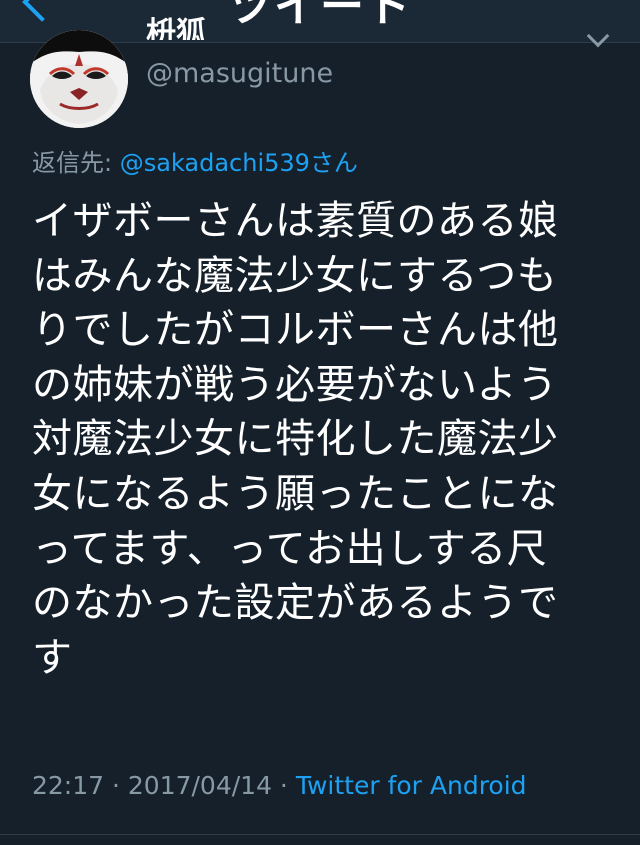 The image size is (640, 845). Describe the element at coordinates (295, 384) in the screenshot. I see `tweet-text-line: の姉妹が戦う必要がないよう` at that location.